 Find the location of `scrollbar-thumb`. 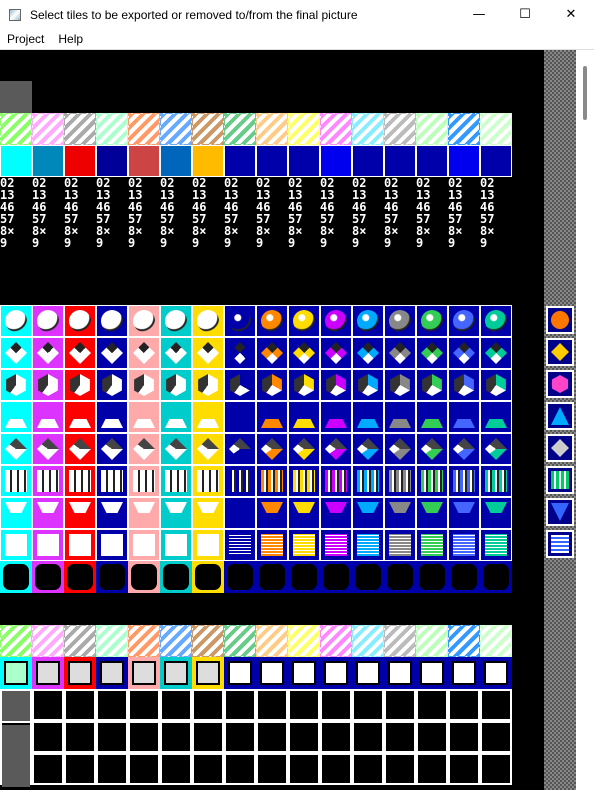

scrollbar-thumb is located at coordinates (585, 93).